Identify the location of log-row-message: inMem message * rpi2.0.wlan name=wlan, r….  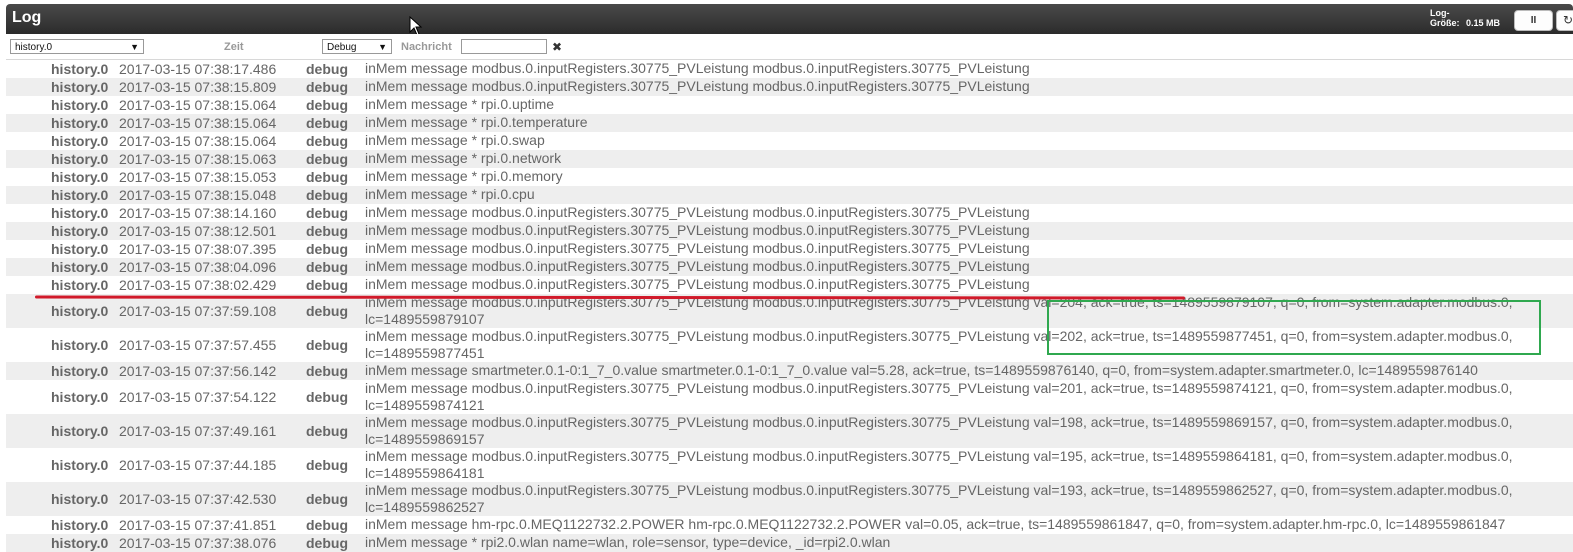
(628, 542).